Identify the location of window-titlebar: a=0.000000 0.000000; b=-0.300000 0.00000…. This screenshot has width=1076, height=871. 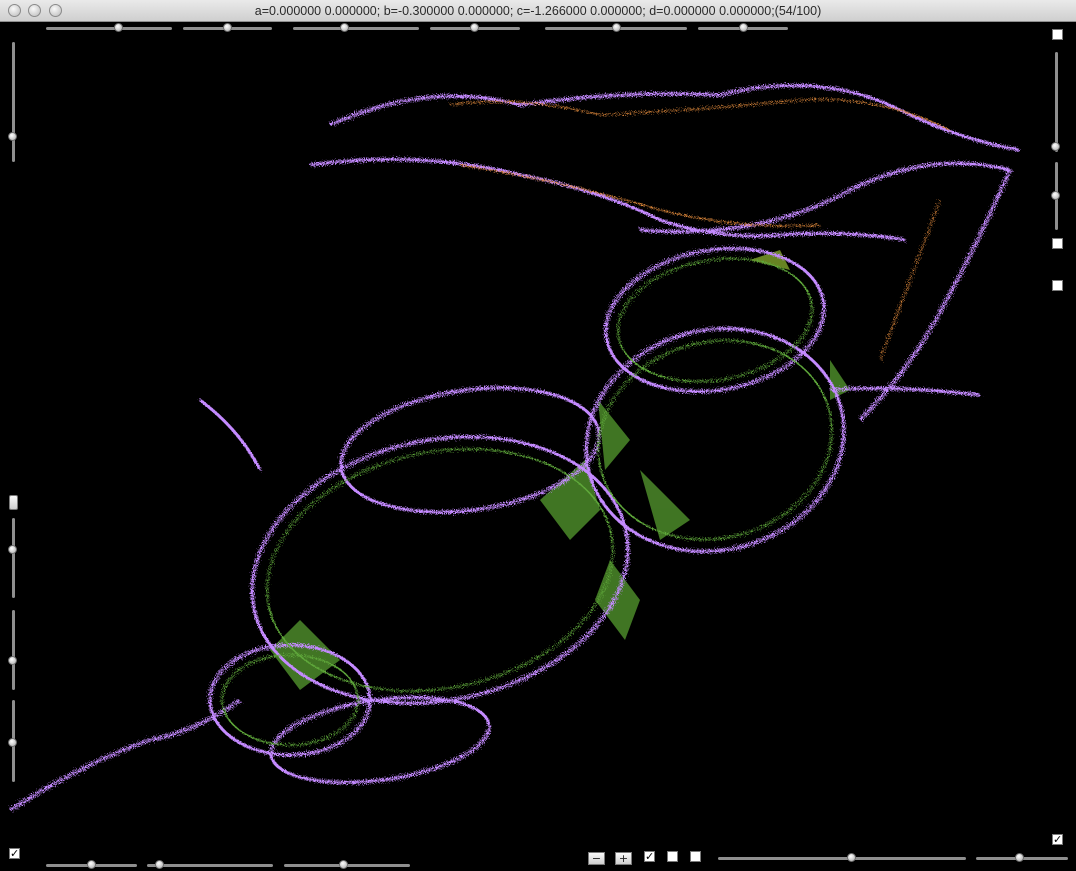
(538, 11).